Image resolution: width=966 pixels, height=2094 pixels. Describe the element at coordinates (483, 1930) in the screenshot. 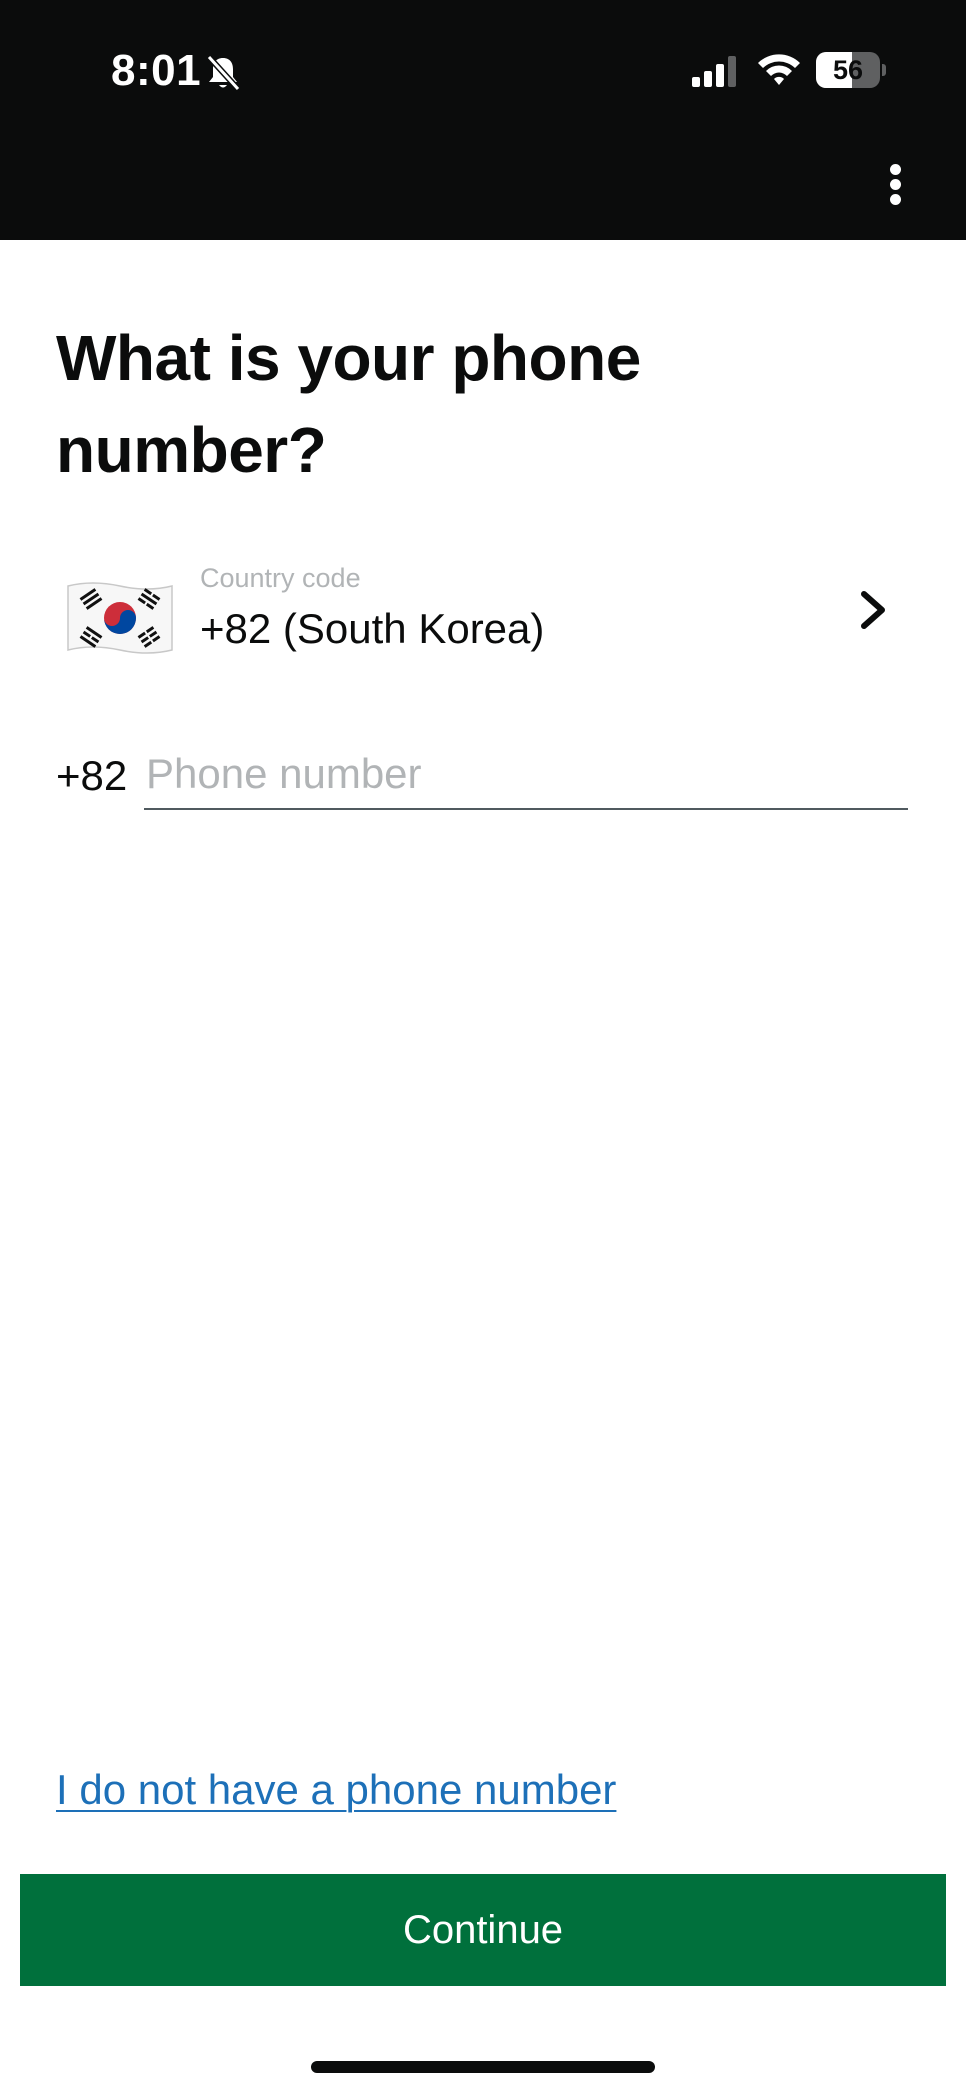

I see `continue-button: Continue` at that location.